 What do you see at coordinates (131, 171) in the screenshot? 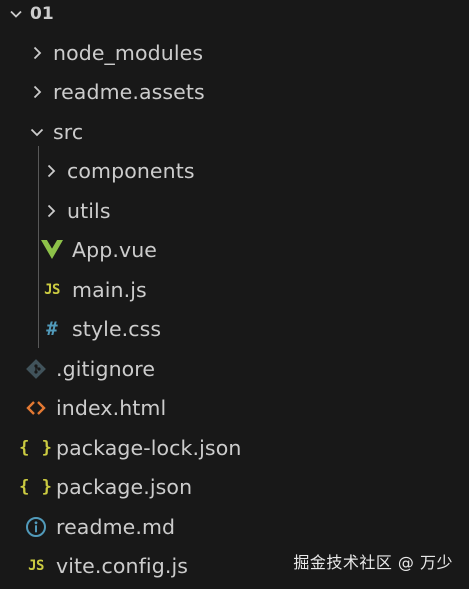
I see `tree-item-label: components` at bounding box center [131, 171].